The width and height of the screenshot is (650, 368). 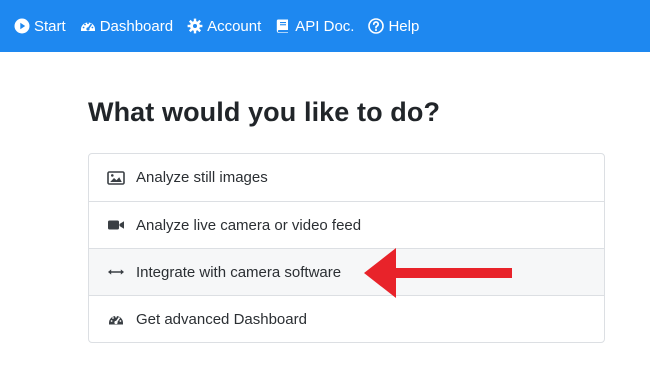 What do you see at coordinates (239, 272) in the screenshot?
I see `option-label: Integrate with camera software` at bounding box center [239, 272].